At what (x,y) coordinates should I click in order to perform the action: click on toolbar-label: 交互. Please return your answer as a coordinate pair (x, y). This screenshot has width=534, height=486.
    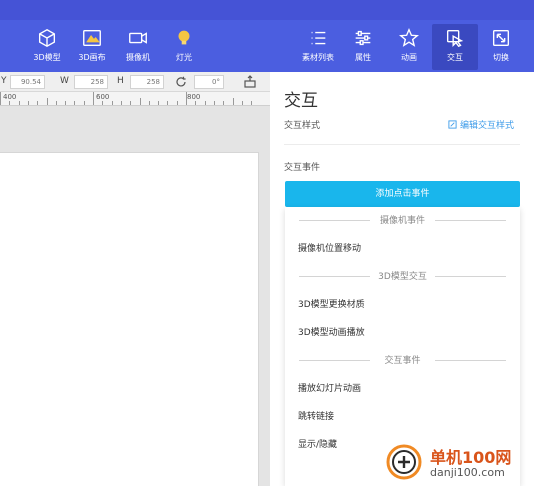
    Looking at the image, I should click on (455, 57).